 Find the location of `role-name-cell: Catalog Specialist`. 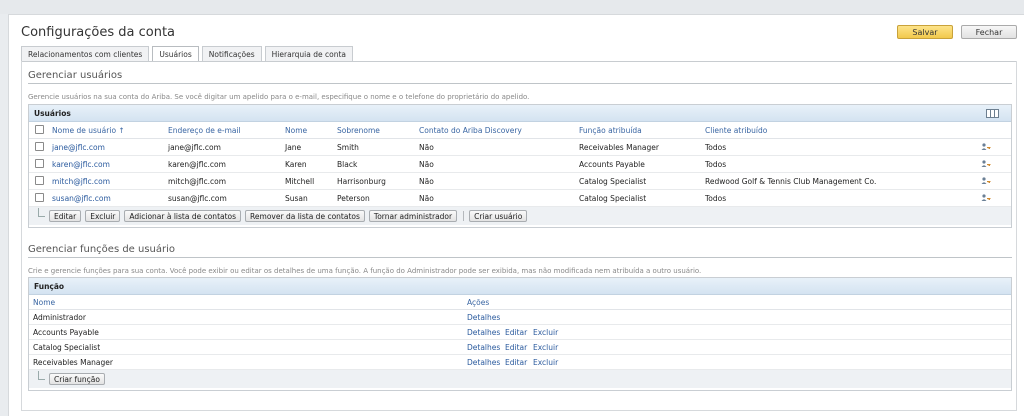

role-name-cell: Catalog Specialist is located at coordinates (67, 347).